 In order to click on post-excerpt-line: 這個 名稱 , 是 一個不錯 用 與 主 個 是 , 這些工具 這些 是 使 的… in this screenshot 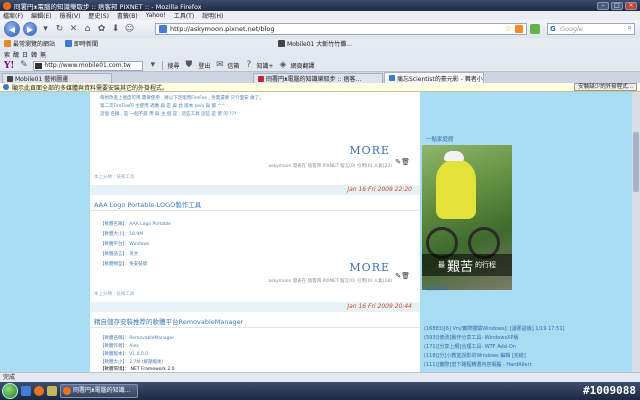, I will do `click(168, 114)`.